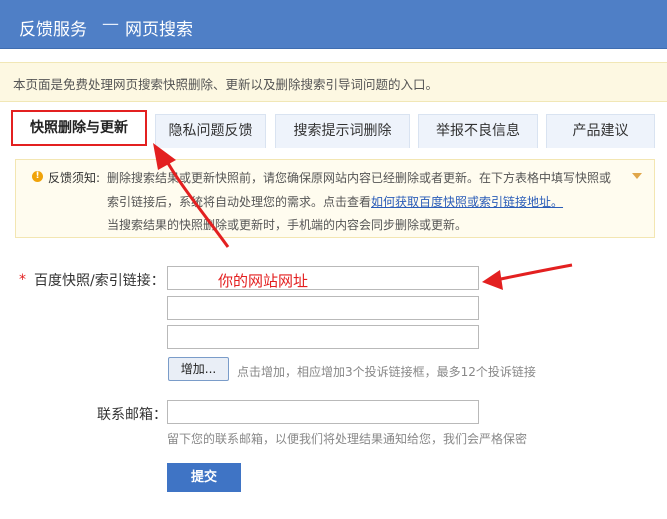  I want to click on page-header: 反馈服务 — 网页搜索, so click(333, 24).